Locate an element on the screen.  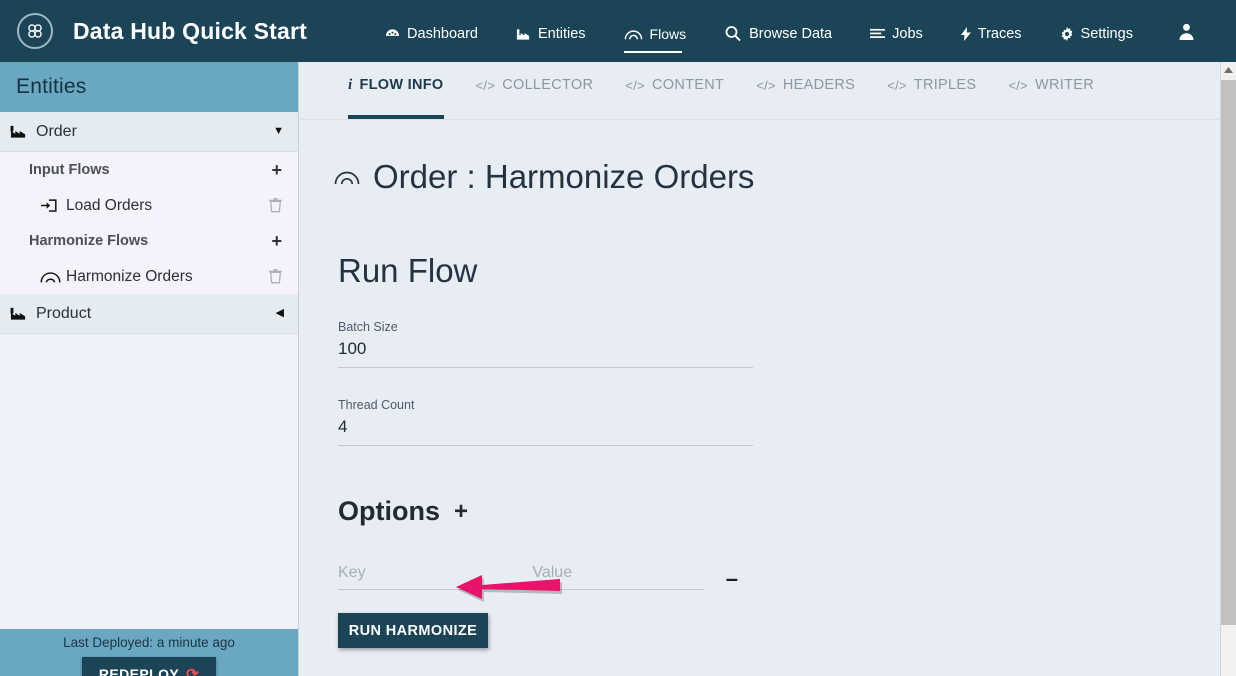
tab-label: TRIPLES is located at coordinates (945, 85).